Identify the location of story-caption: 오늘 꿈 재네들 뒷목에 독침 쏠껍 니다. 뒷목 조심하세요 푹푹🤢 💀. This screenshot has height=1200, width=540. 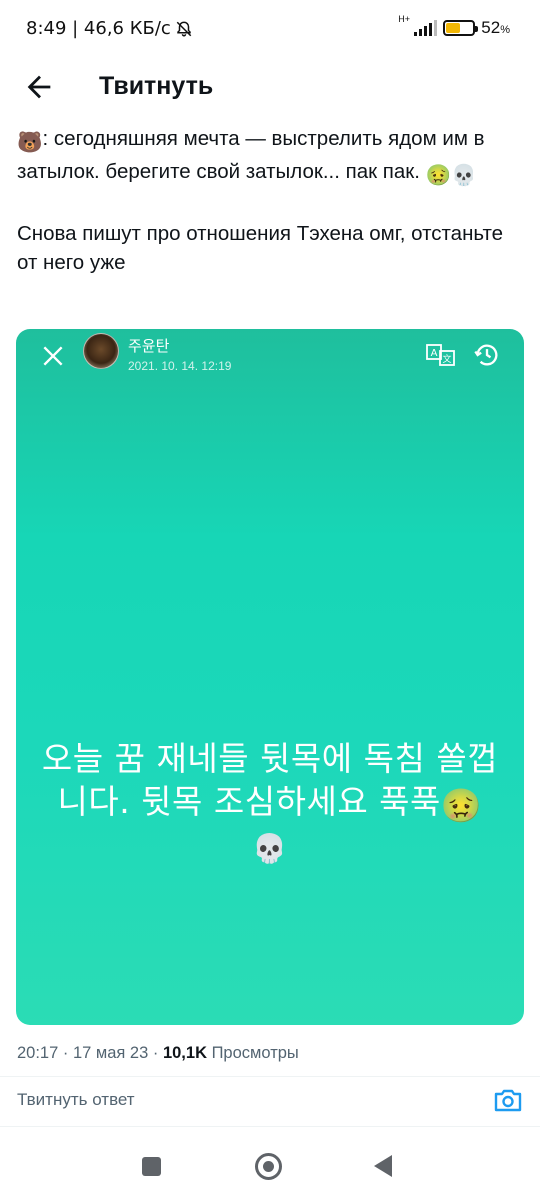
(270, 803).